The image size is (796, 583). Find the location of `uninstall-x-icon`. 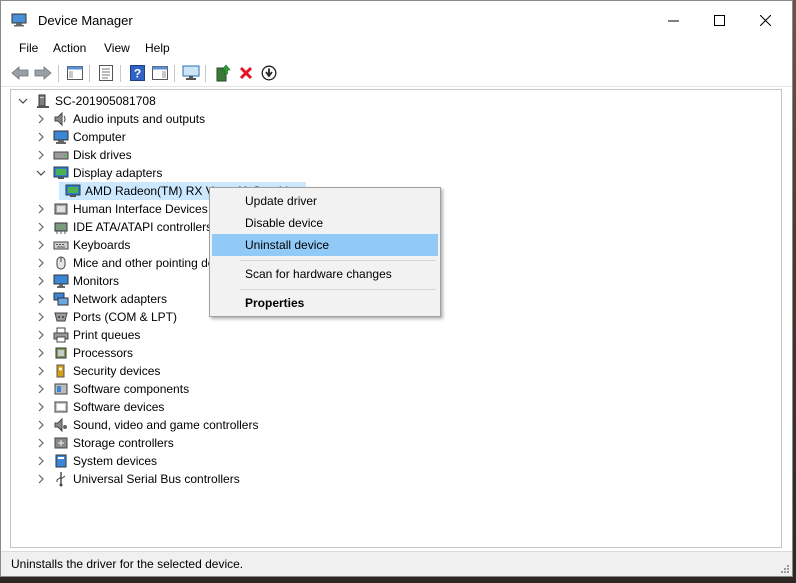

uninstall-x-icon is located at coordinates (246, 73).